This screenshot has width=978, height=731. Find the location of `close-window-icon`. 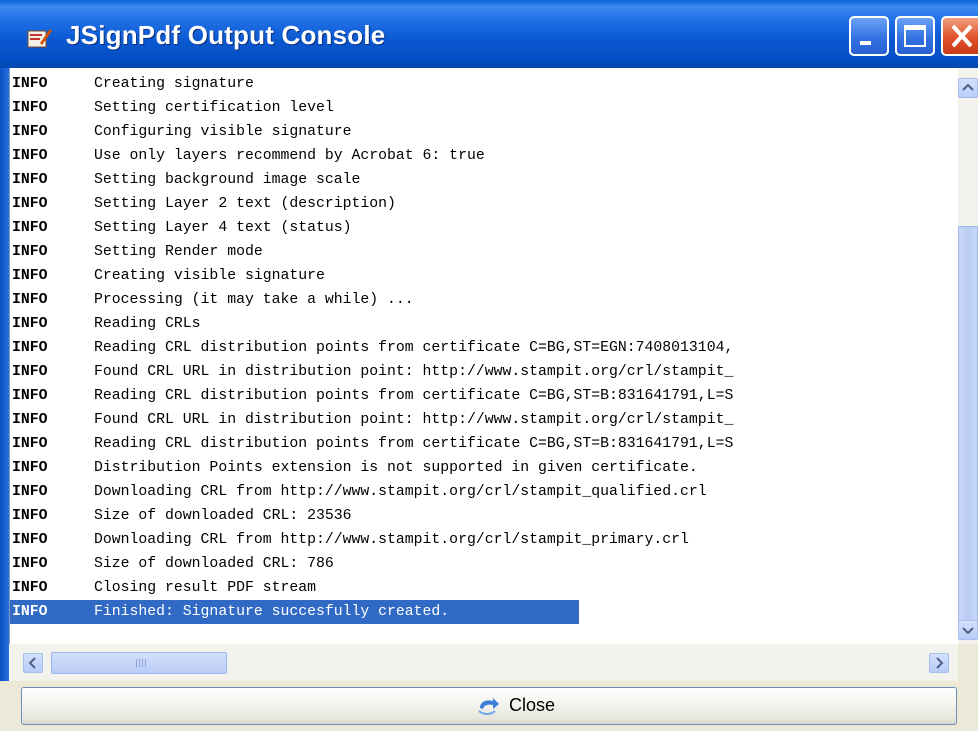

close-window-icon is located at coordinates (962, 36).